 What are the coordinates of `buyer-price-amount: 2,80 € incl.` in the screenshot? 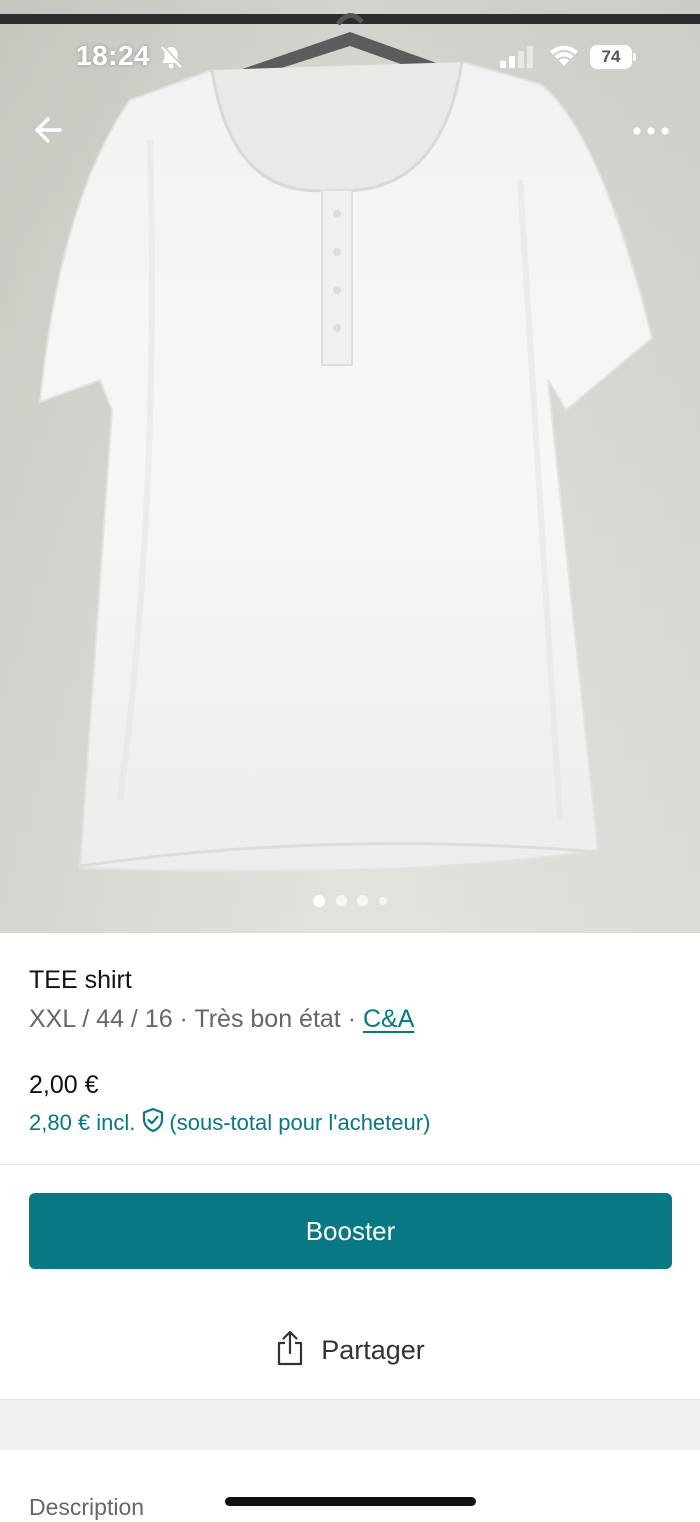 It's located at (82, 1122).